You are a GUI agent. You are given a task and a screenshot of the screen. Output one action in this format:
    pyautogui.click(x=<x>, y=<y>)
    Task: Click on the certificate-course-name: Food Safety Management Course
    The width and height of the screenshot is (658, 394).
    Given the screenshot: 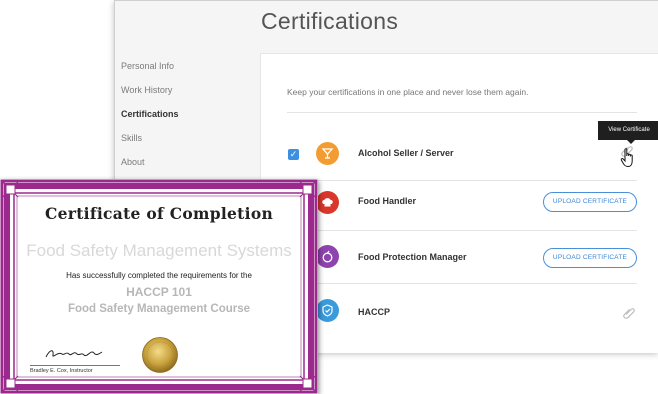 What is the action you would take?
    pyautogui.click(x=159, y=309)
    